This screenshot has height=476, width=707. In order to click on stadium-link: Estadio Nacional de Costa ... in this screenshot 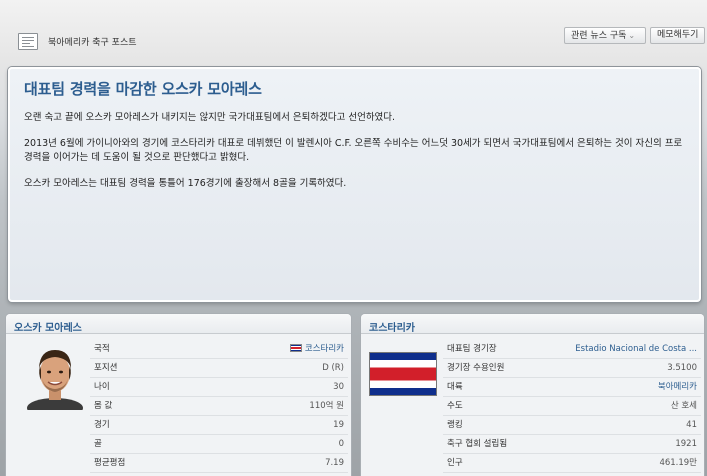, I will do `click(636, 349)`.